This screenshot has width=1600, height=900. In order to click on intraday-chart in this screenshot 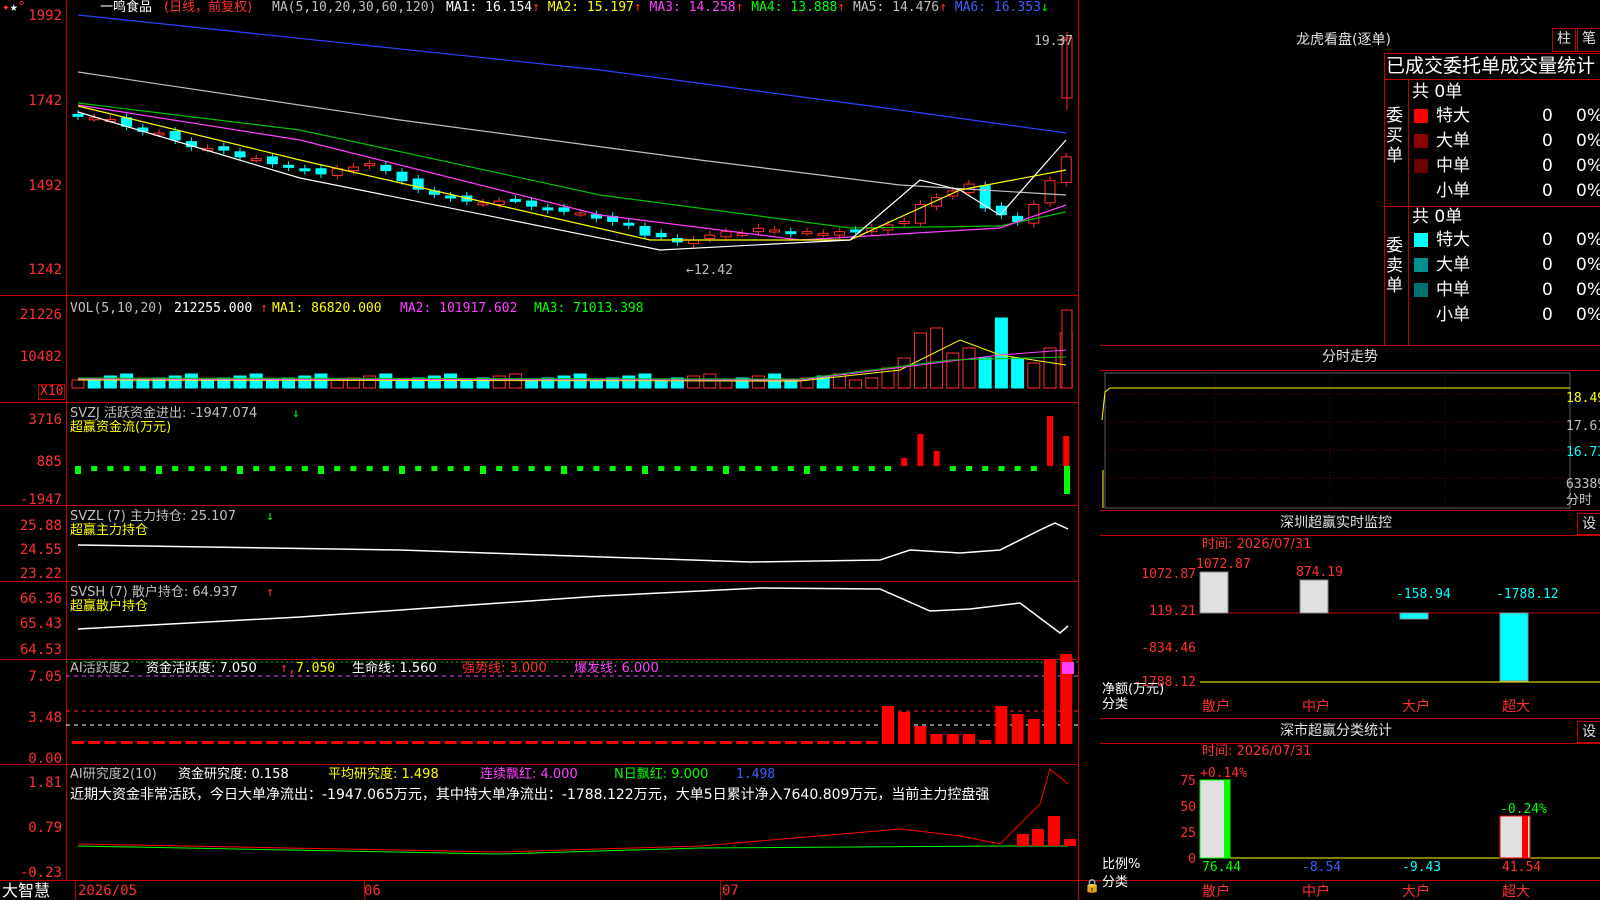, I will do `click(1350, 440)`.